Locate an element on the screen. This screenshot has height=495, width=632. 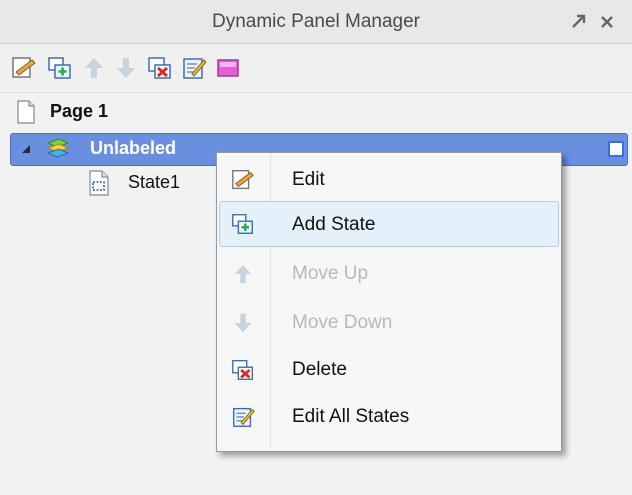
color-swatch-icon is located at coordinates (228, 68).